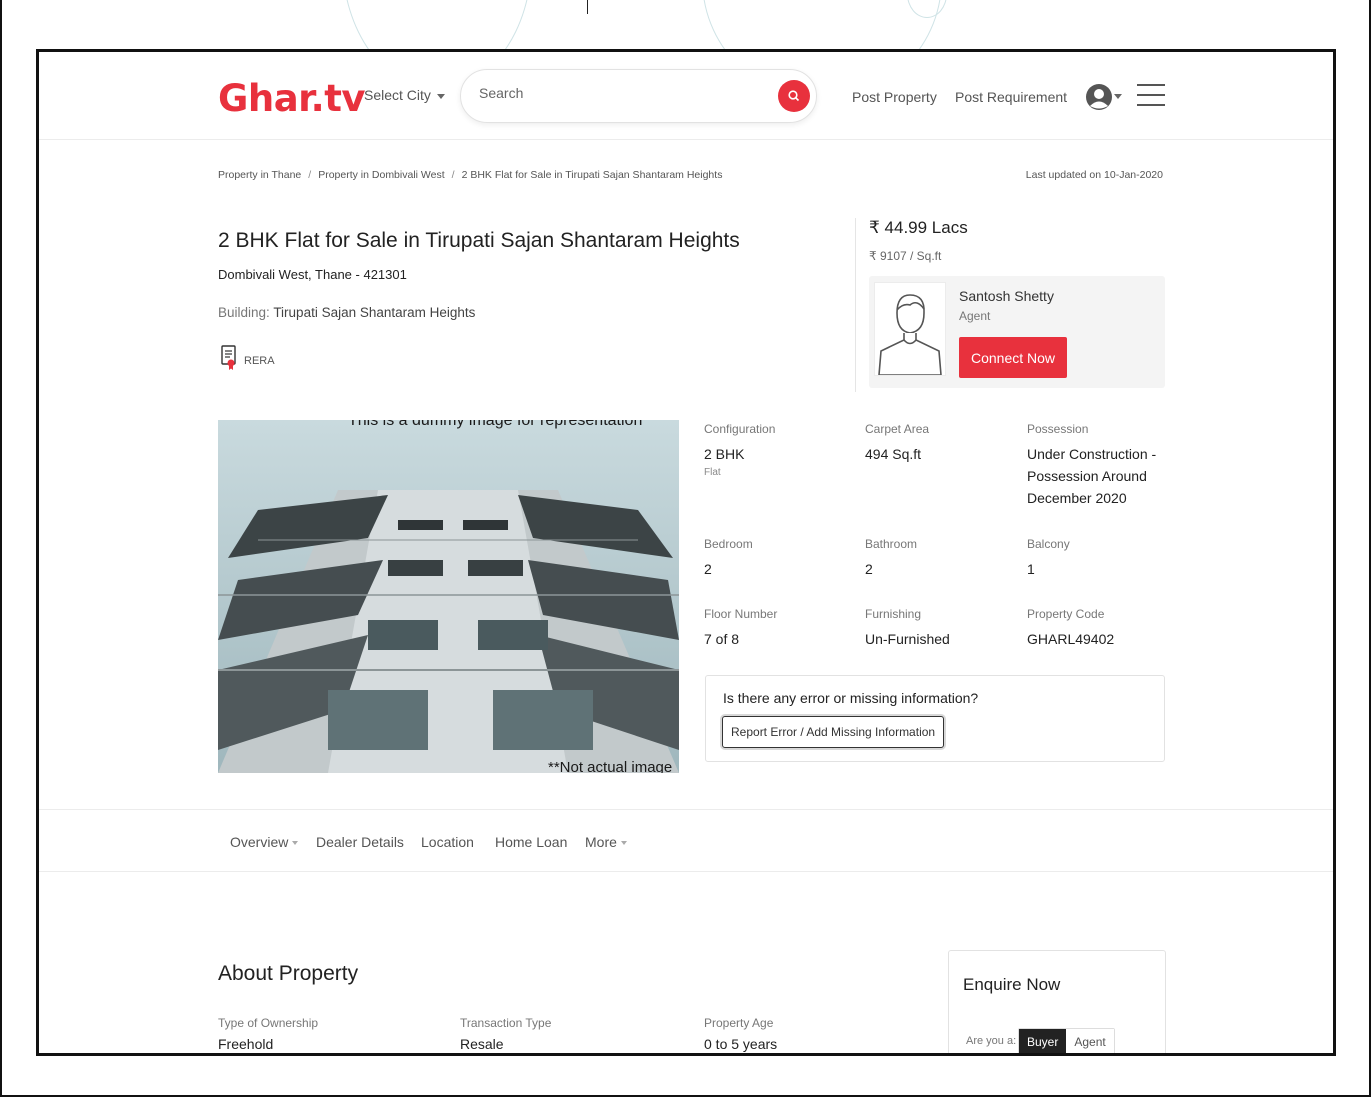 The width and height of the screenshot is (1371, 1097). I want to click on breadcrumb-item: Property in Thane, so click(259, 175).